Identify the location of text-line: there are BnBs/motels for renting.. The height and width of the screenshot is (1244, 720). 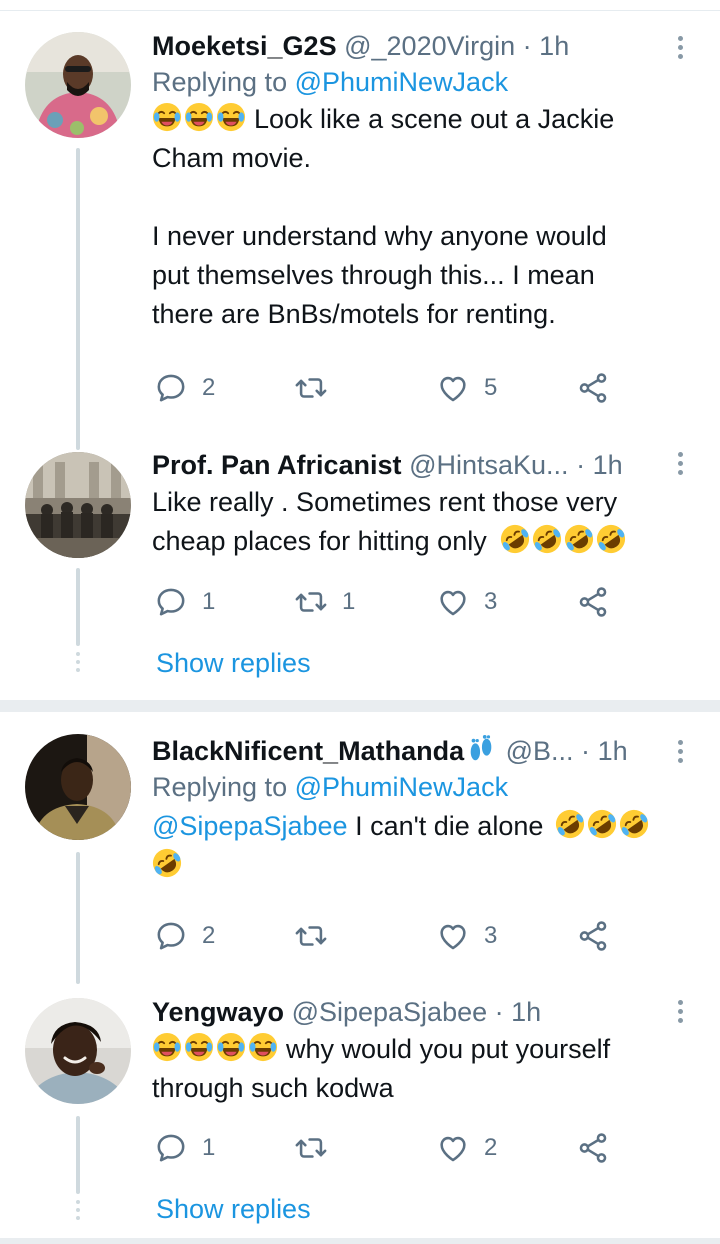
(354, 314).